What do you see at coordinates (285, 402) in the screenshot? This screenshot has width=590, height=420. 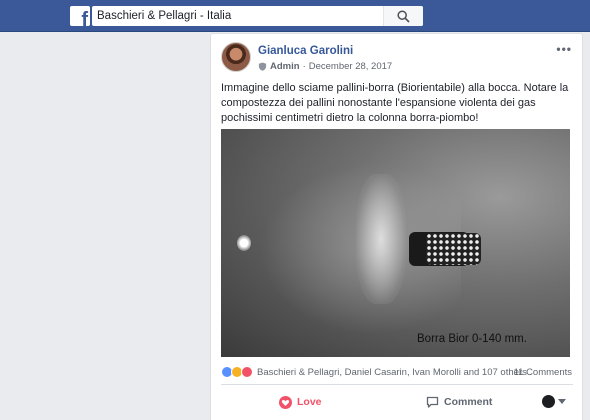 I see `heart-icon` at bounding box center [285, 402].